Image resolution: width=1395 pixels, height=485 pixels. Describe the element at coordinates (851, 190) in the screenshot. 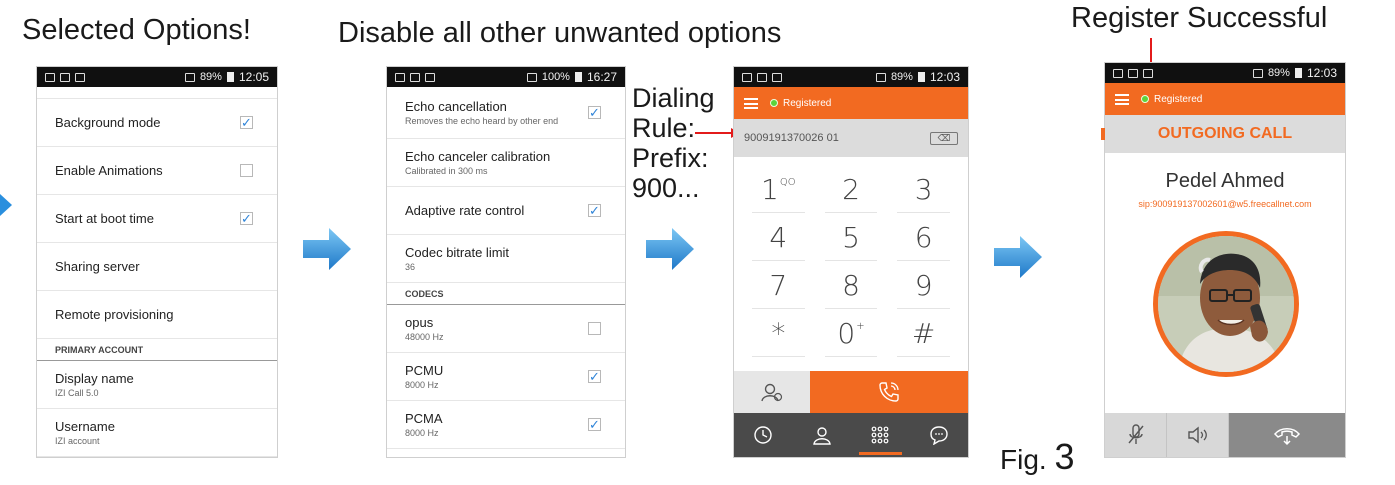

I see `key-2: 2` at that location.